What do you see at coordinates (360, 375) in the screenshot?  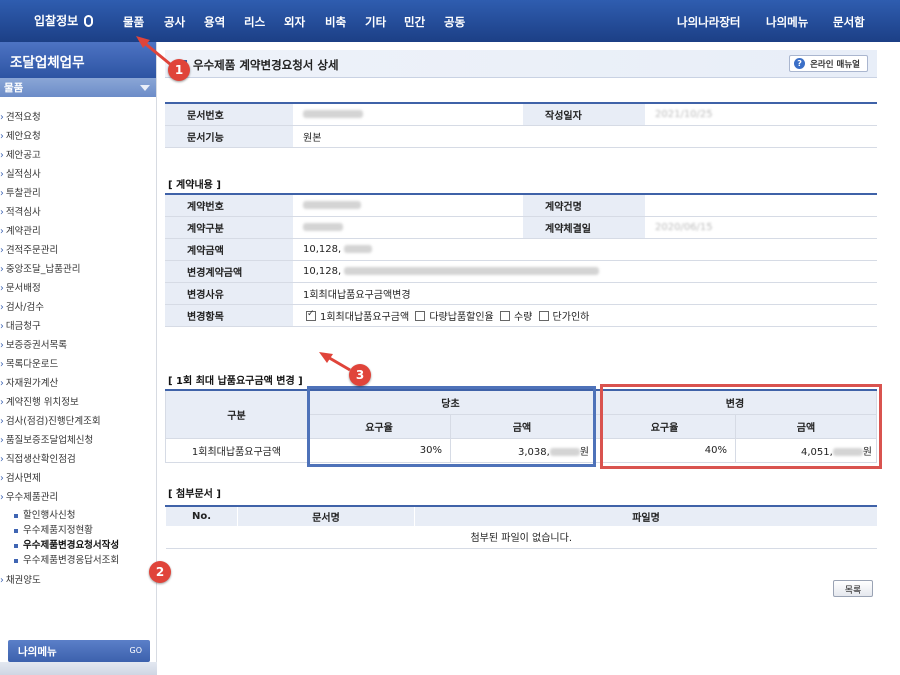 I see `annotation-badge-3: 3` at bounding box center [360, 375].